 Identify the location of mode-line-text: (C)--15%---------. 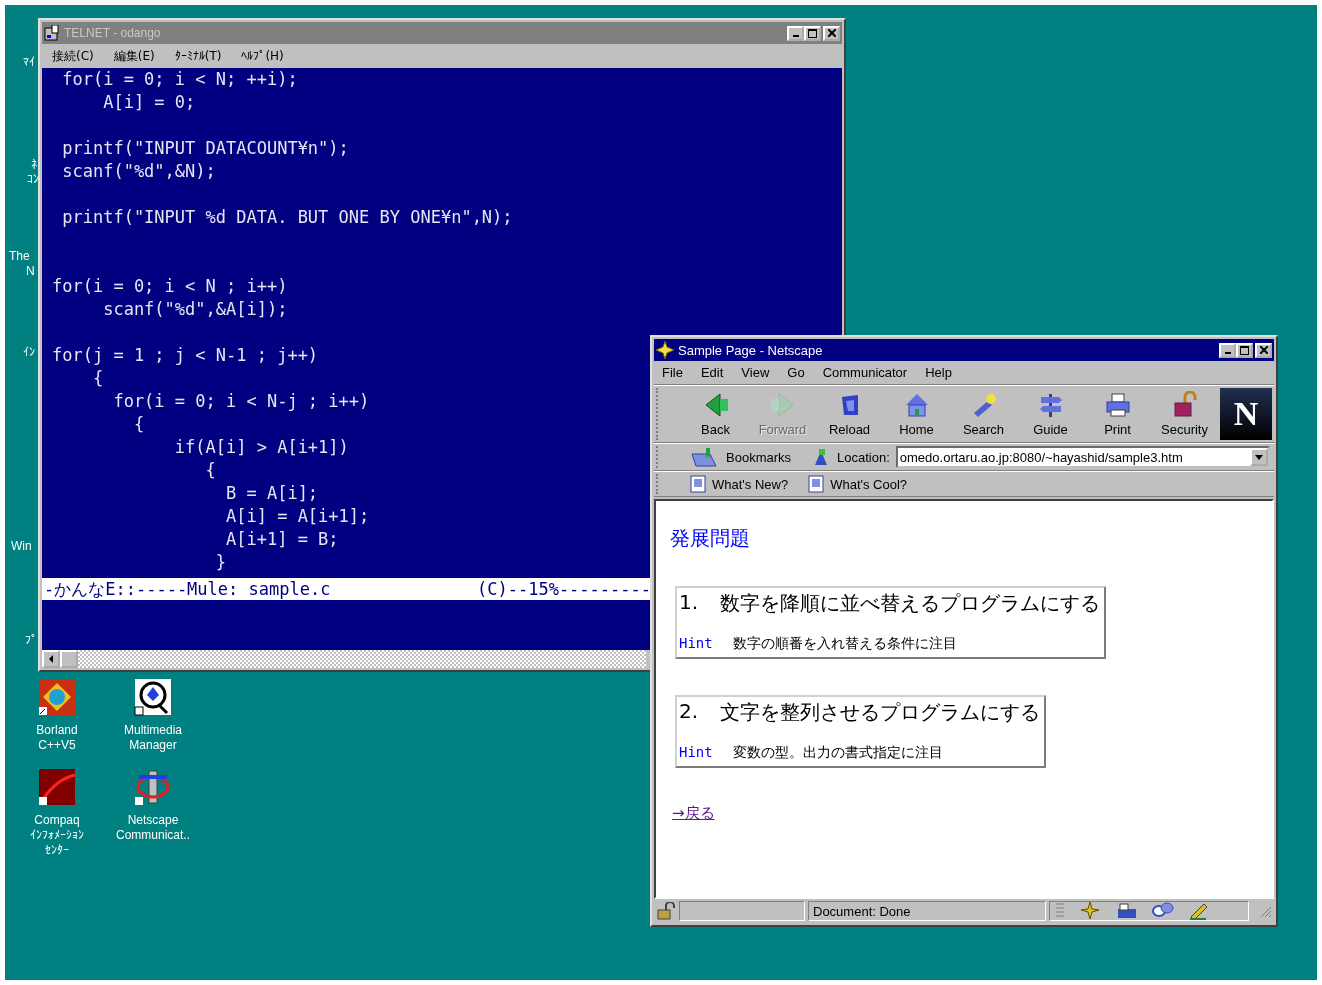
(564, 589).